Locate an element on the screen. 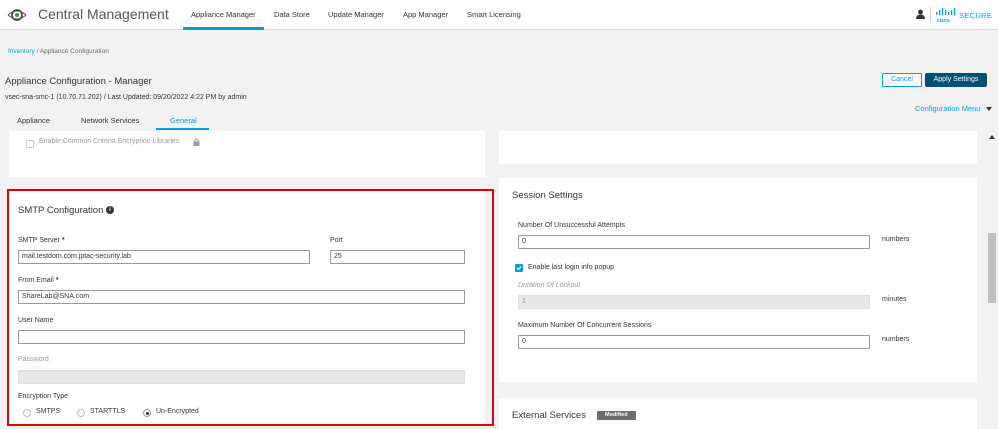  header-divider is located at coordinates (930, 14).